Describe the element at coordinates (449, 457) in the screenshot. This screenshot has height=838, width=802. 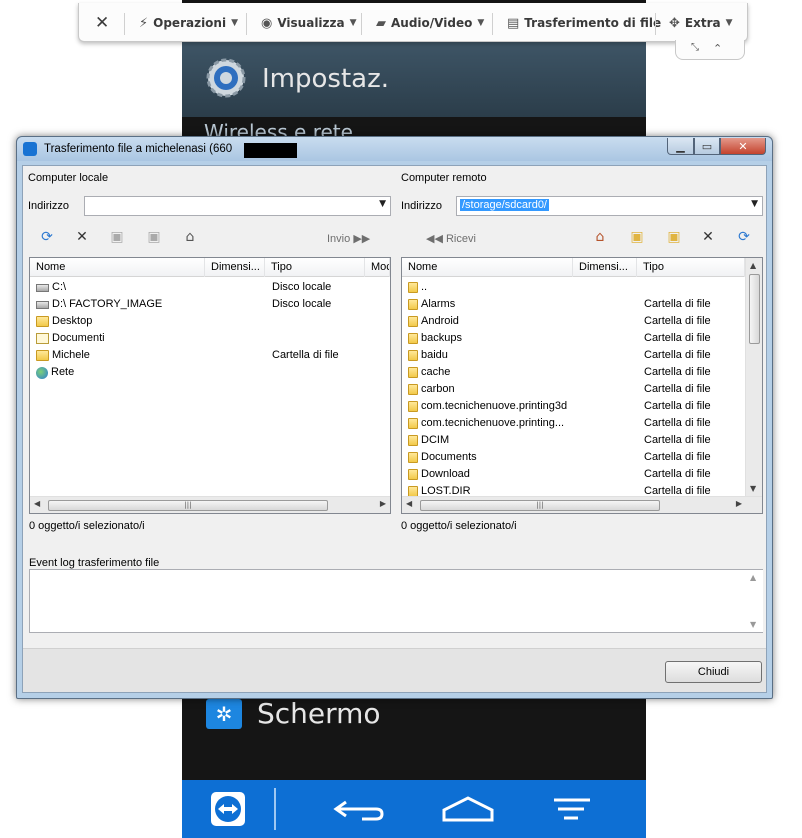
I see `item-name: Documents` at that location.